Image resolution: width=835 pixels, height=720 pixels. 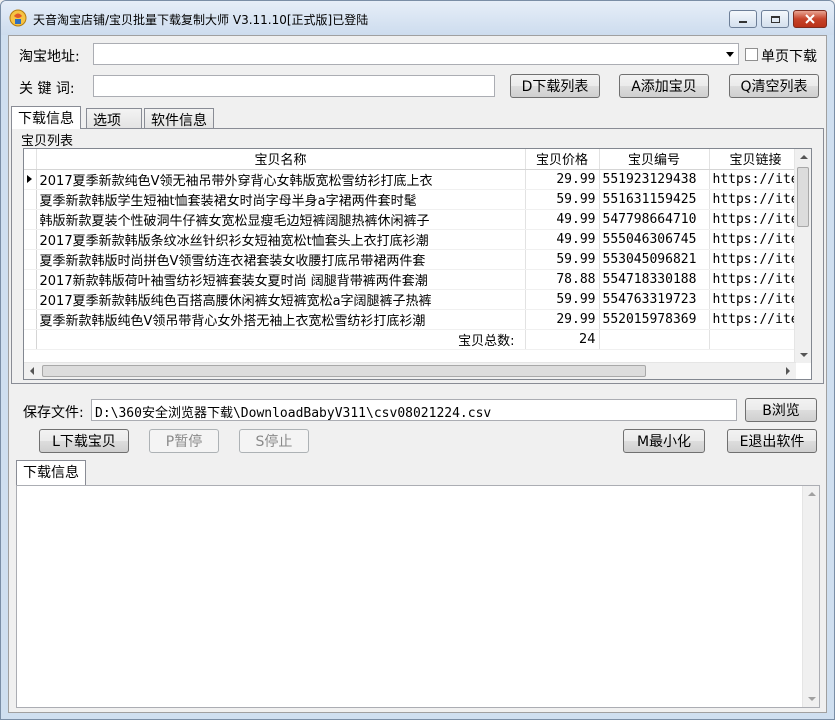 What do you see at coordinates (281, 279) in the screenshot?
I see `cell-name: 2017新款韩版荷叶袖雪纺衫短裤套装女夏时尚 阔腿背带裤两件套潮` at bounding box center [281, 279].